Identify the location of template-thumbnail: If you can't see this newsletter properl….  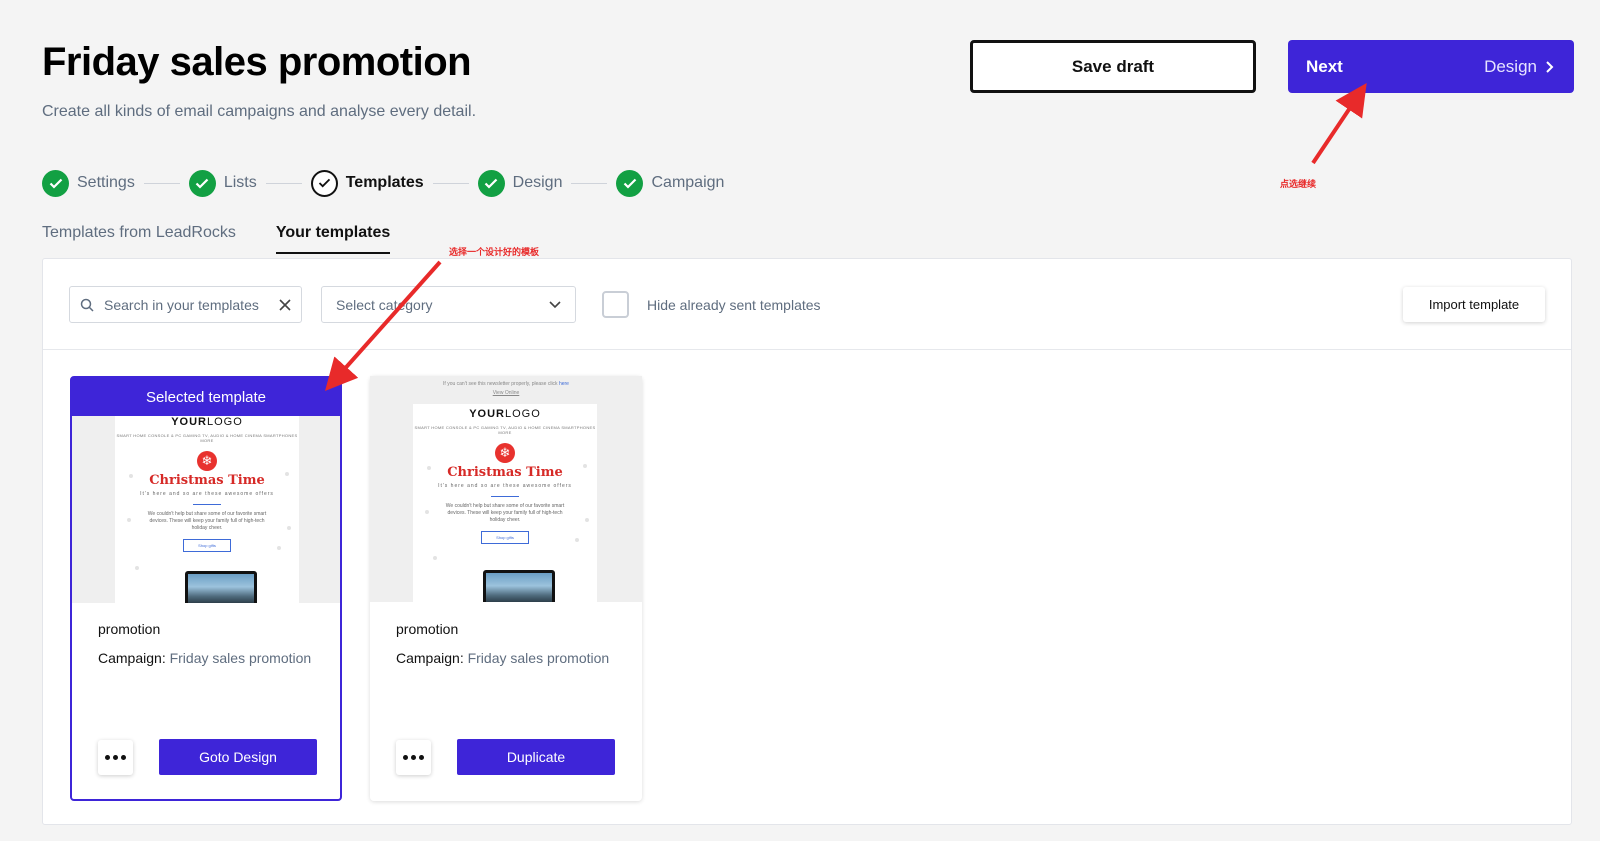
(506, 489).